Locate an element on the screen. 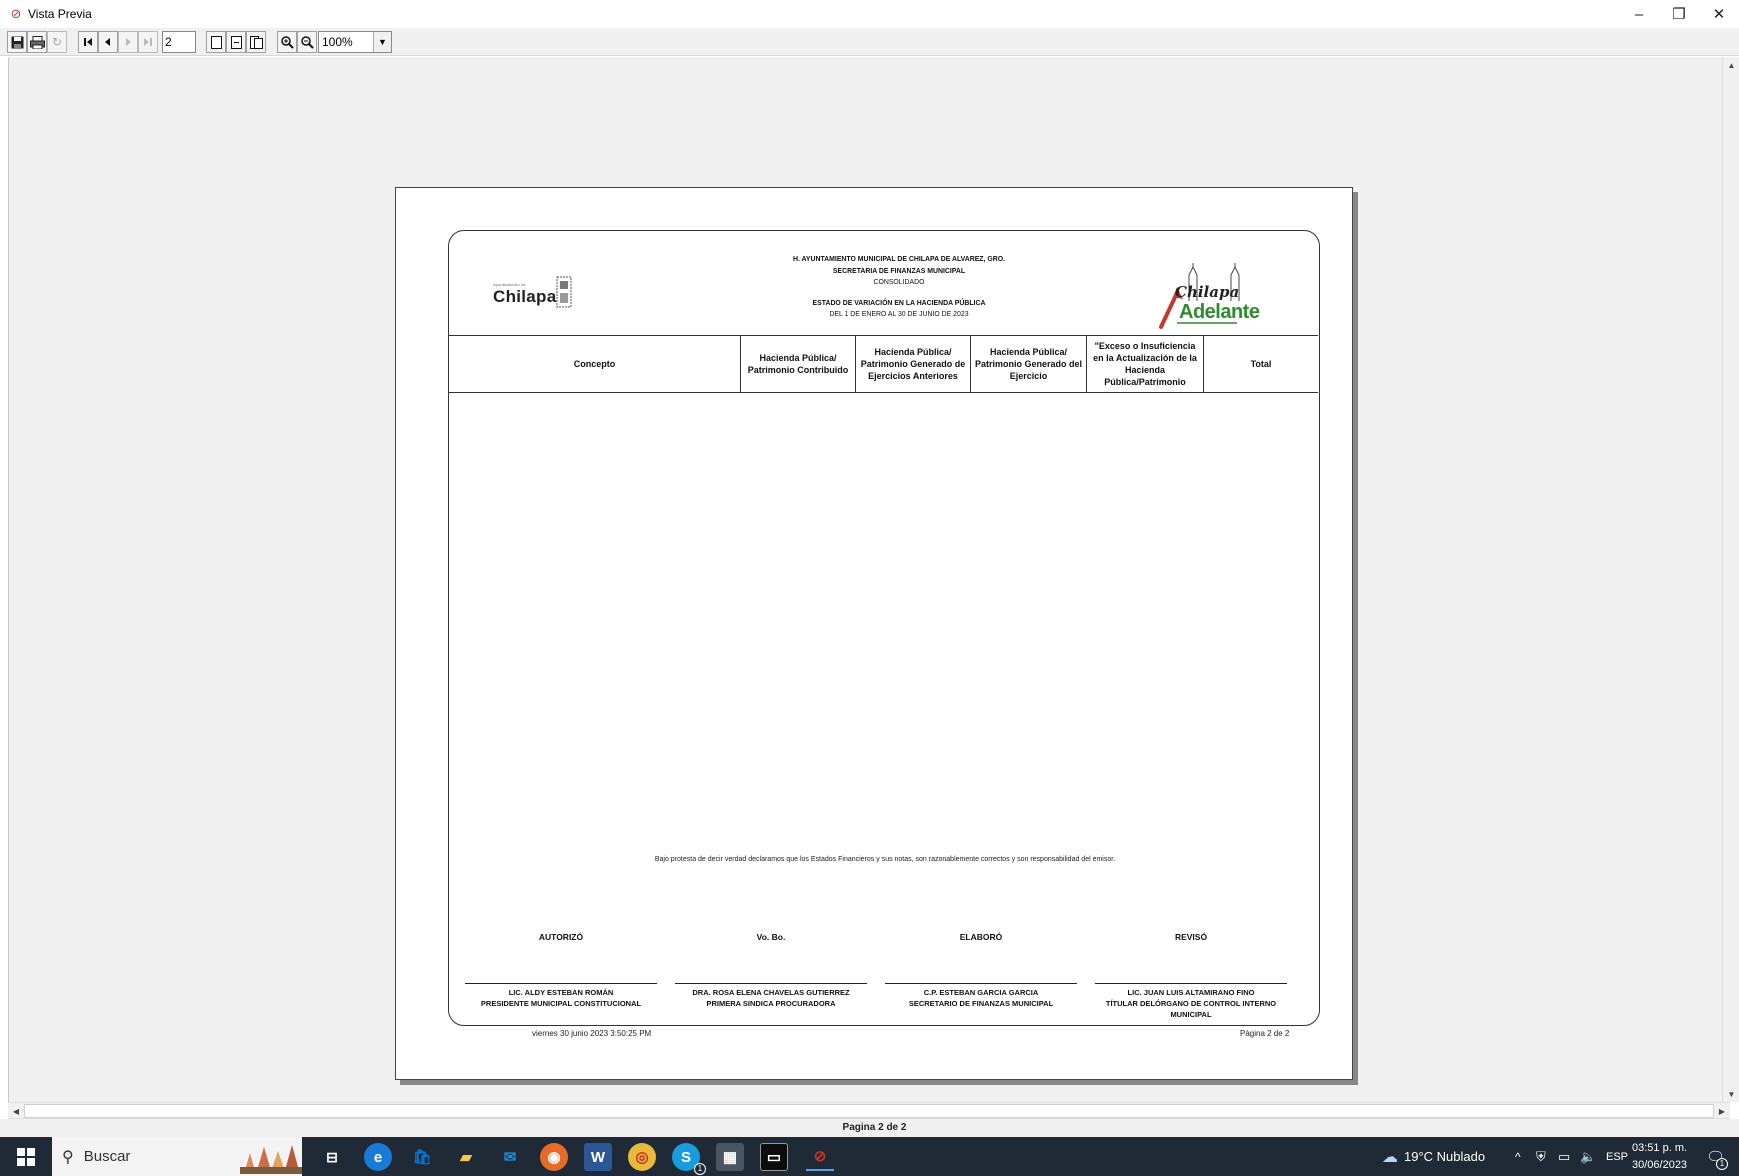 The image size is (1739, 1176). volume-icon: 🔈 is located at coordinates (1588, 1156).